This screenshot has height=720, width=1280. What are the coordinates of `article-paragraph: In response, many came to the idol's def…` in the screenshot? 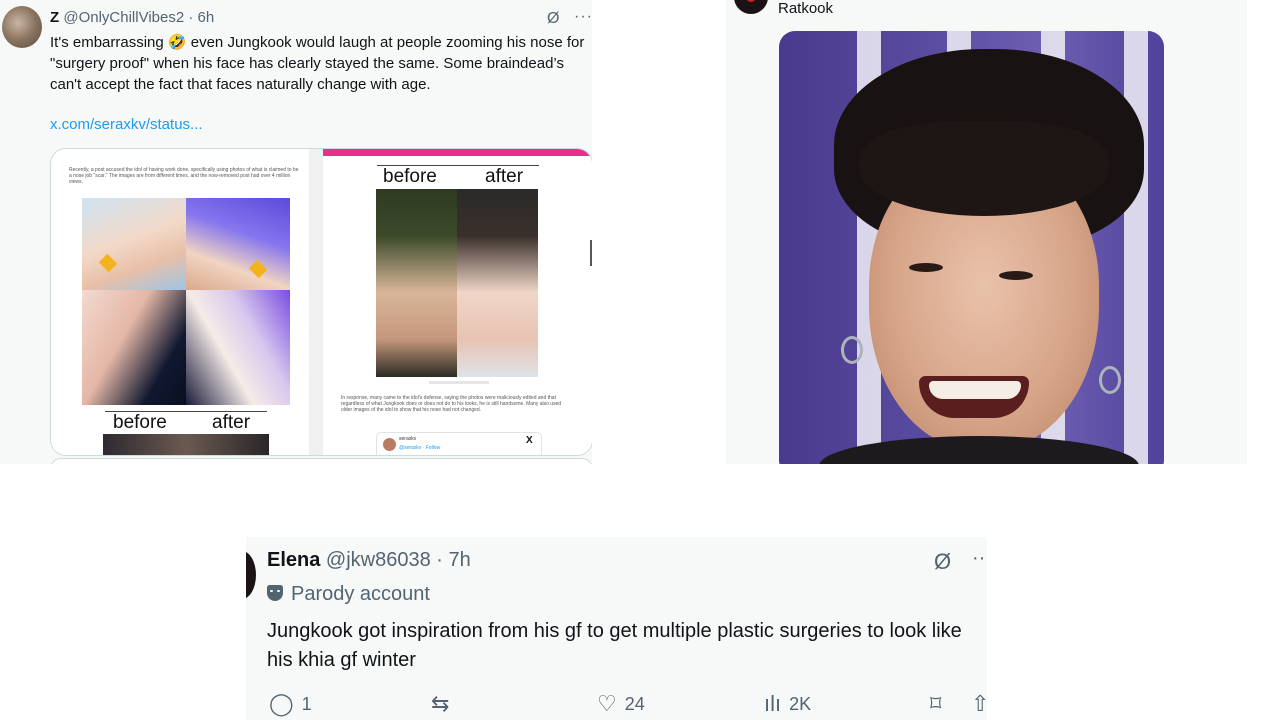 It's located at (451, 404).